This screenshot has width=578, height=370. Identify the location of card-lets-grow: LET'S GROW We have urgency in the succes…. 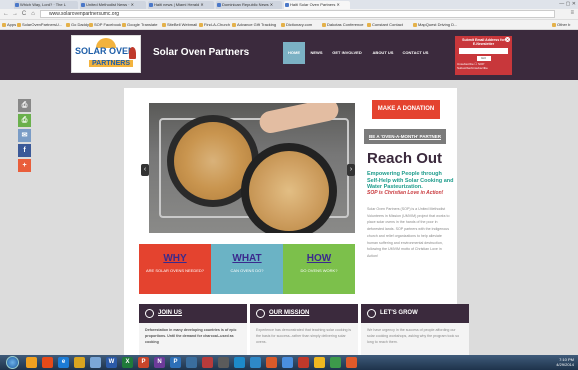
(415, 329).